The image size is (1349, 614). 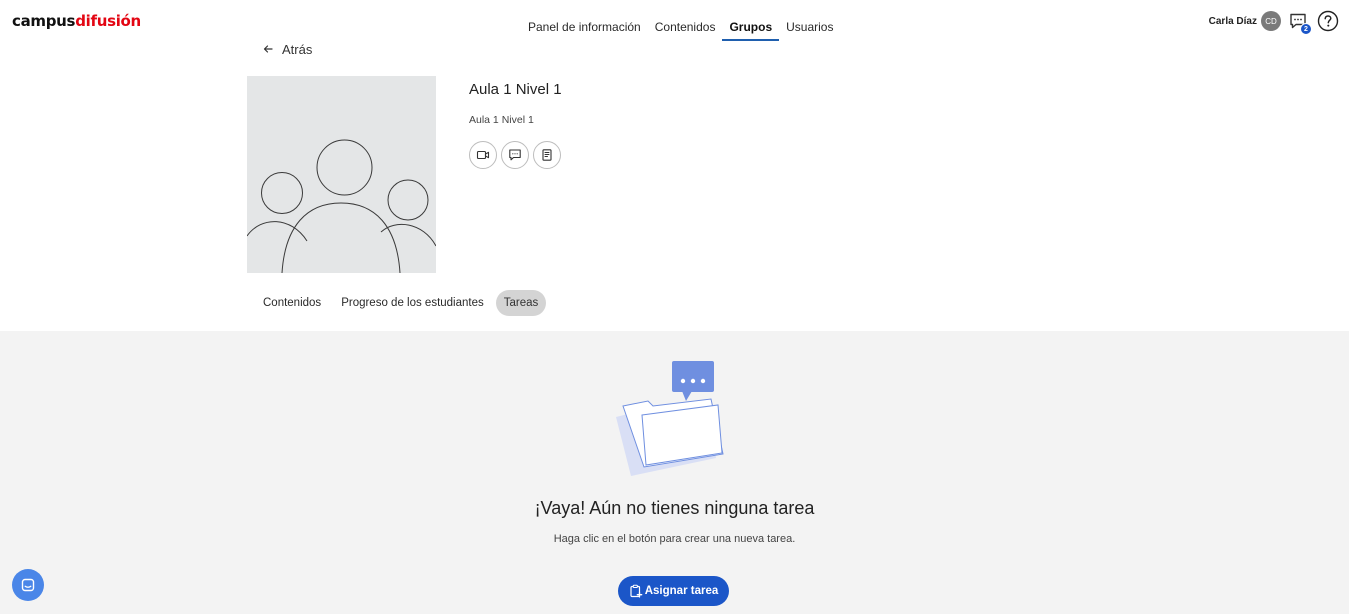 I want to click on group-actions, so click(x=515, y=155).